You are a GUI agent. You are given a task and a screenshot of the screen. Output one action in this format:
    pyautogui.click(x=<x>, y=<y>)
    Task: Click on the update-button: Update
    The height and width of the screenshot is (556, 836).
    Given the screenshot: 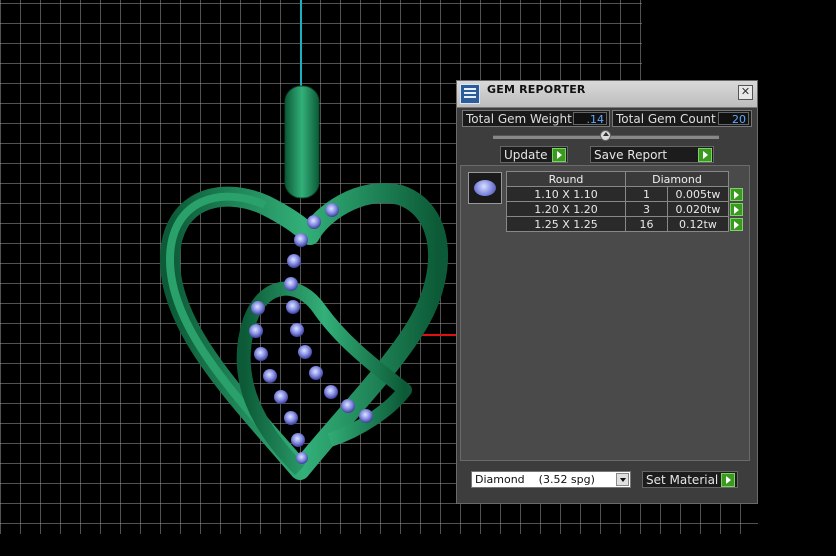 What is the action you would take?
    pyautogui.click(x=534, y=154)
    